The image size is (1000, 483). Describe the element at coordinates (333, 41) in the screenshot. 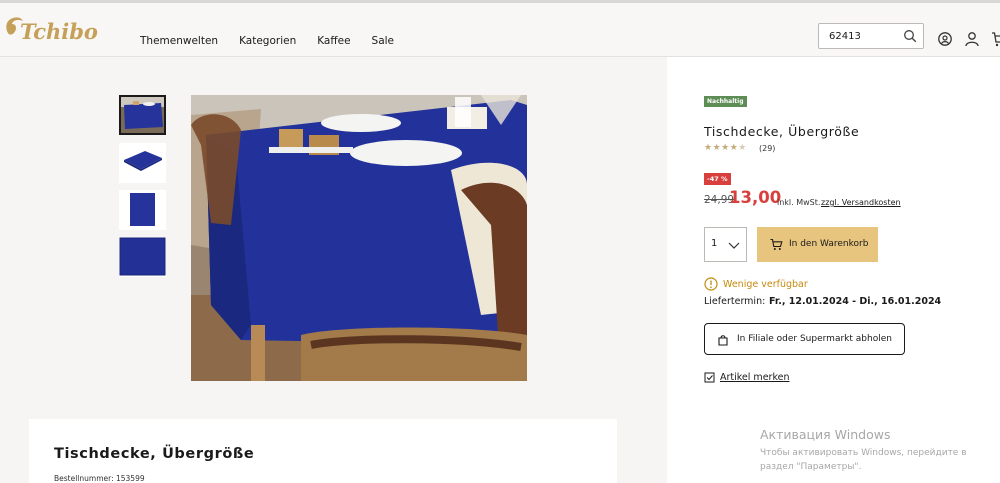

I see `nav-kaffee: Kaffee` at that location.